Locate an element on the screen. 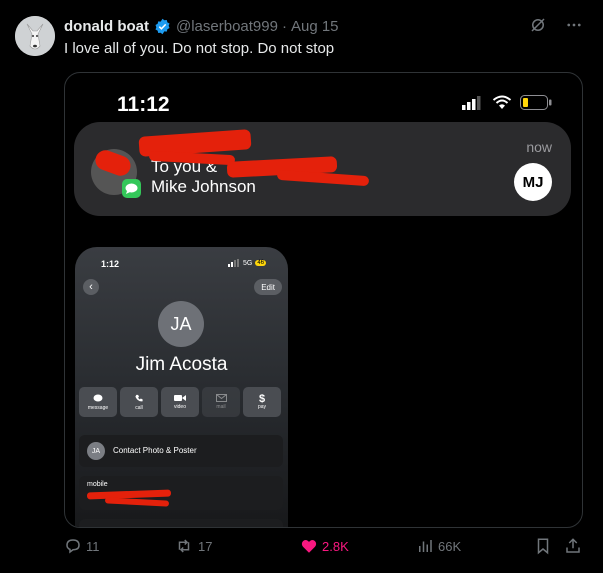  tweet-date: Aug 15 is located at coordinates (315, 26).